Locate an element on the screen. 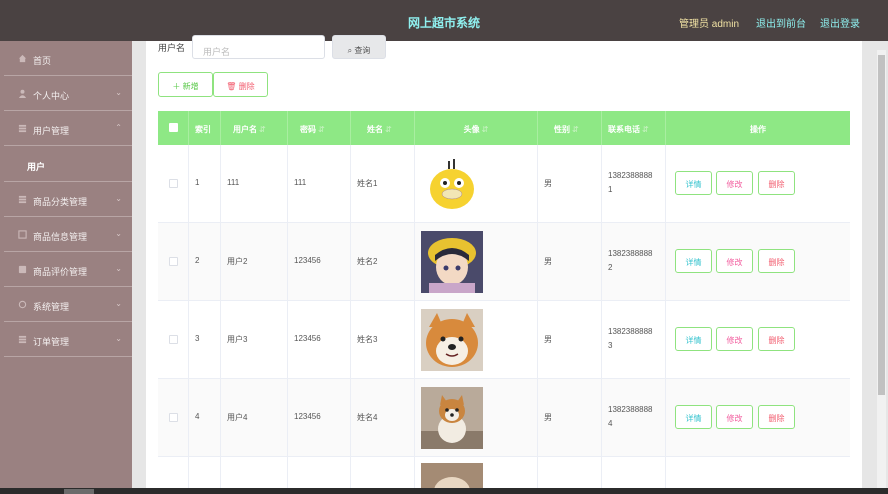 Image resolution: width=888 pixels, height=494 pixels. th-actions: 操作 is located at coordinates (758, 129).